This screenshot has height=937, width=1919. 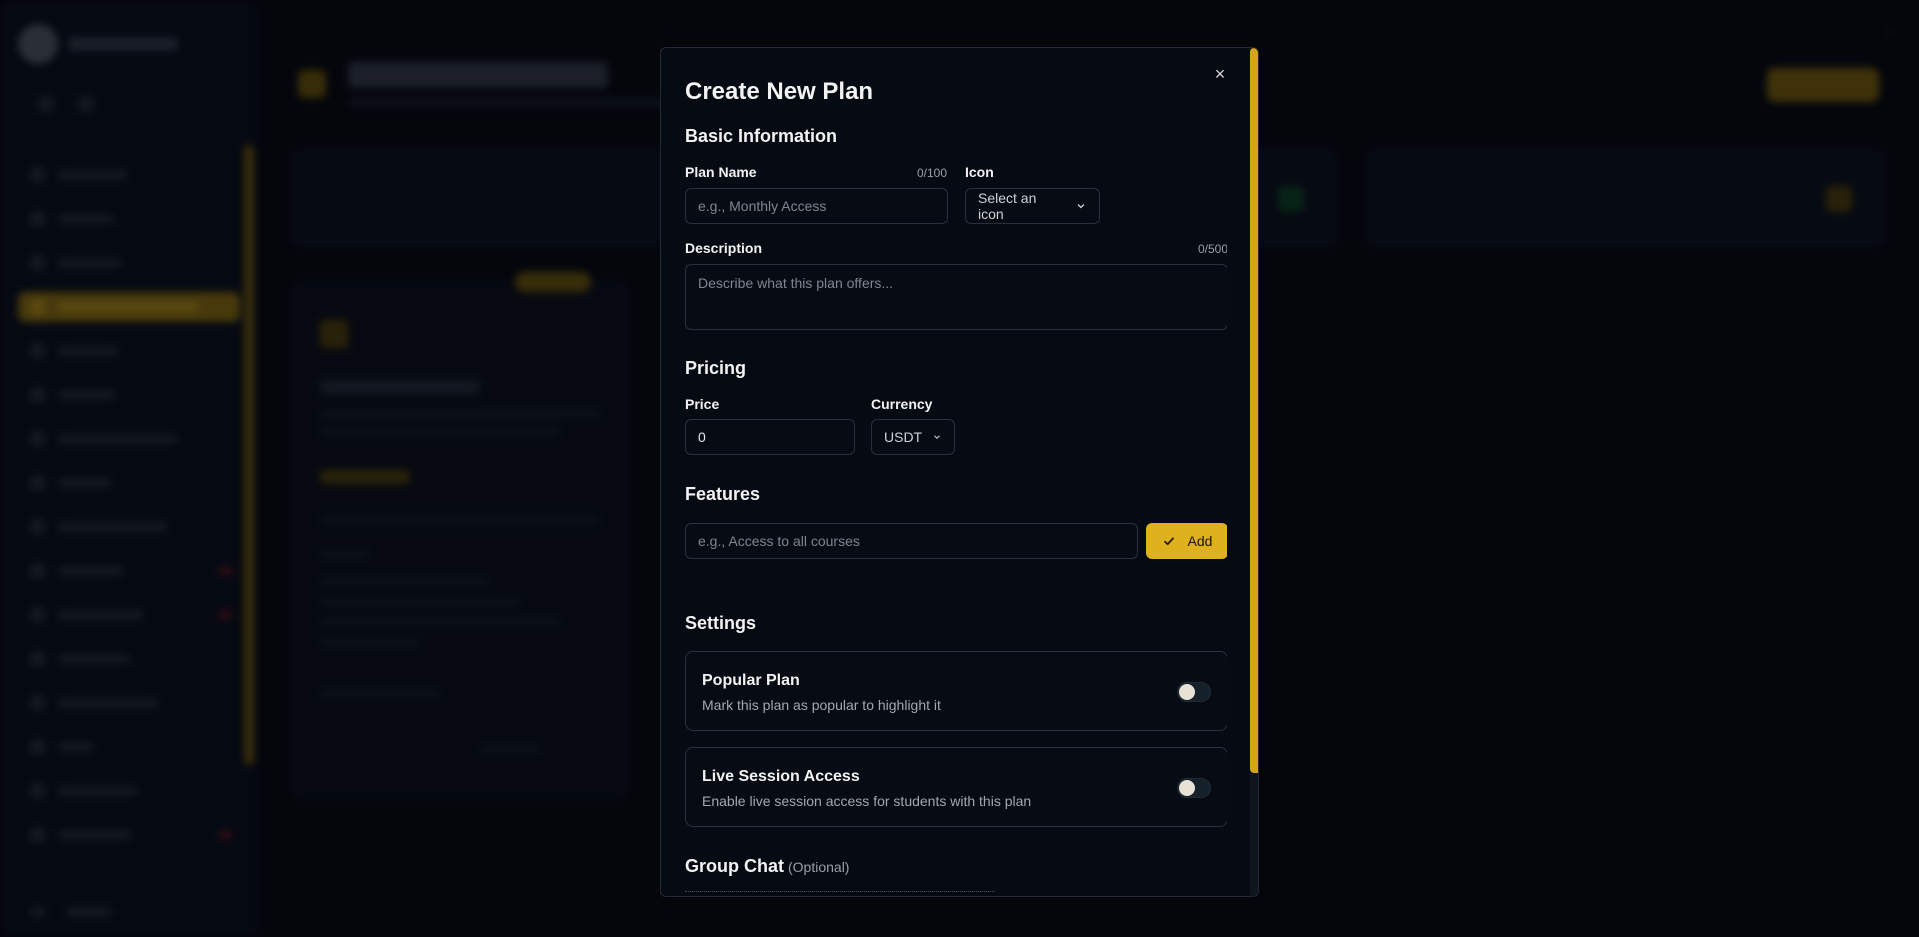 I want to click on plan-name-counter: 0/100, so click(x=931, y=173).